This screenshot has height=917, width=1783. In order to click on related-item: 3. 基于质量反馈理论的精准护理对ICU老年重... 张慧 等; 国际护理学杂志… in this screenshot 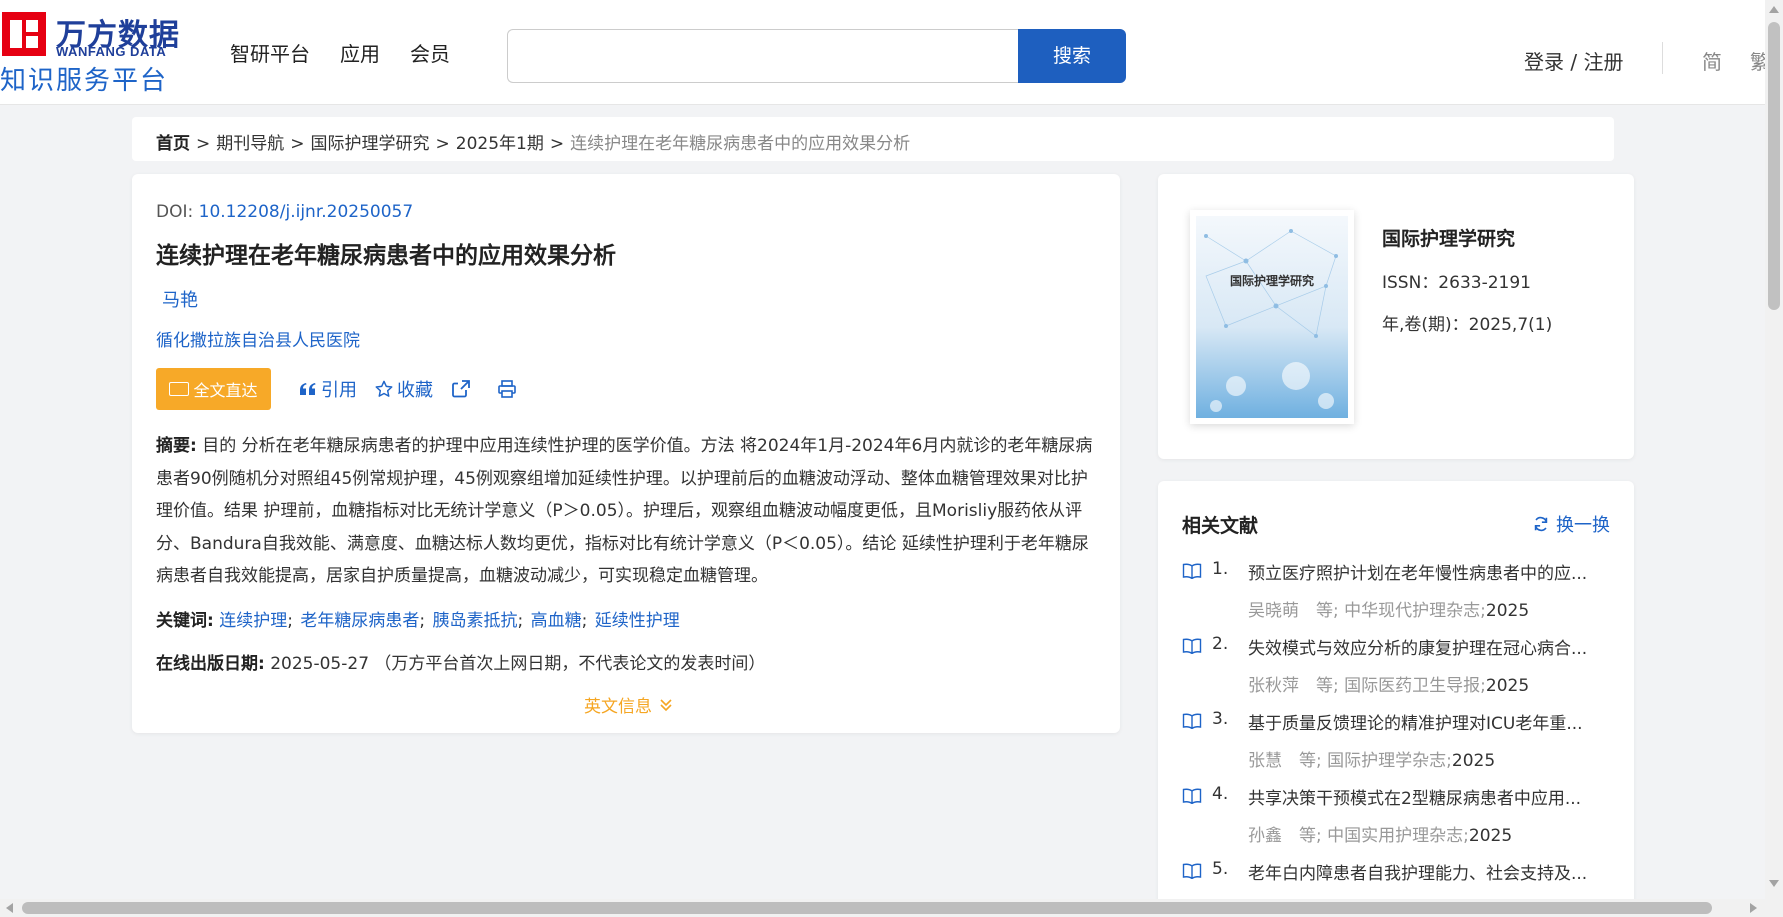, I will do `click(1397, 746)`.